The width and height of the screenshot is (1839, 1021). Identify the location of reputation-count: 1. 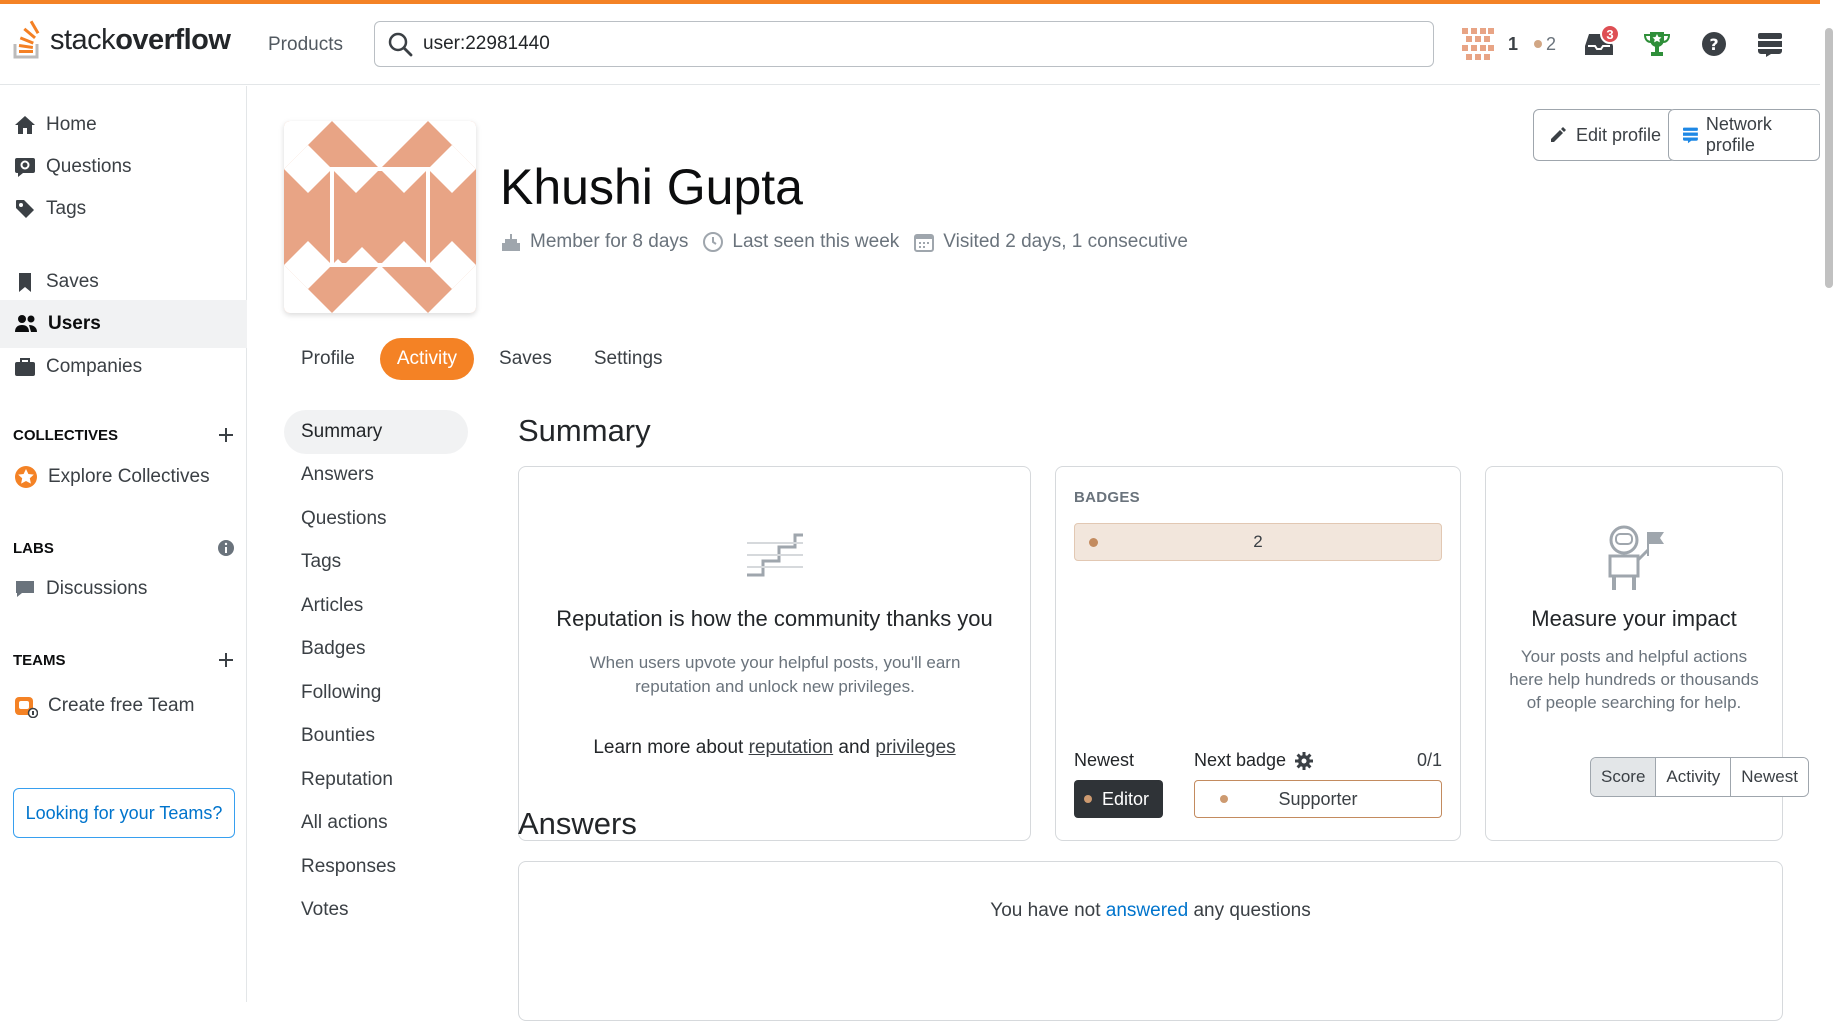
(1513, 43).